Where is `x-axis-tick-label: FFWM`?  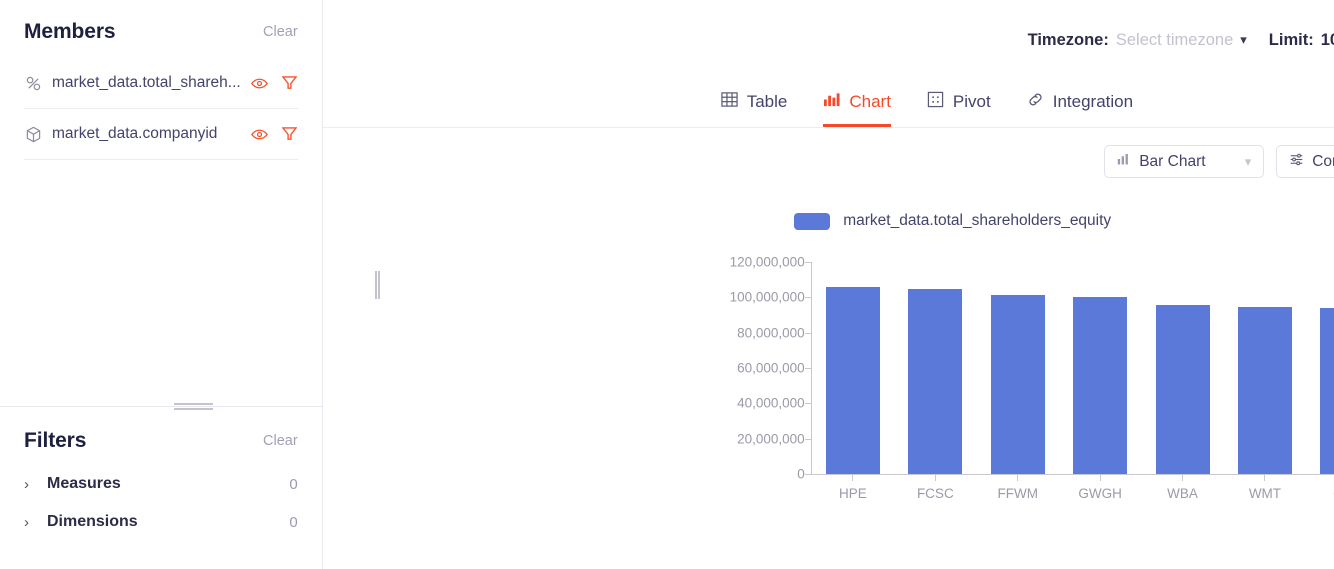 x-axis-tick-label: FFWM is located at coordinates (1017, 493).